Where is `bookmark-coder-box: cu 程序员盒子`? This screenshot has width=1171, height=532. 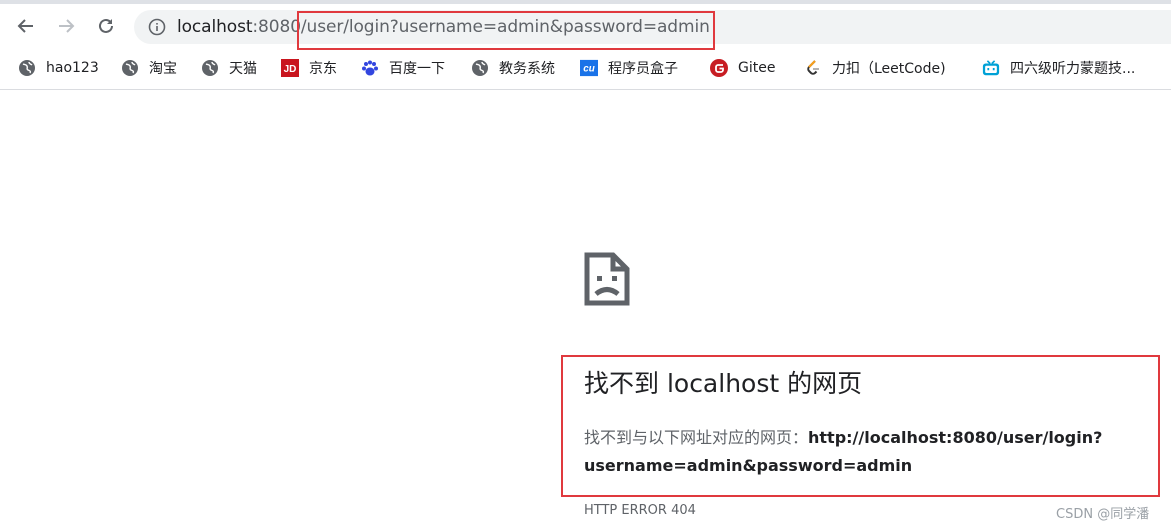
bookmark-coder-box: cu 程序员盒子 is located at coordinates (629, 68).